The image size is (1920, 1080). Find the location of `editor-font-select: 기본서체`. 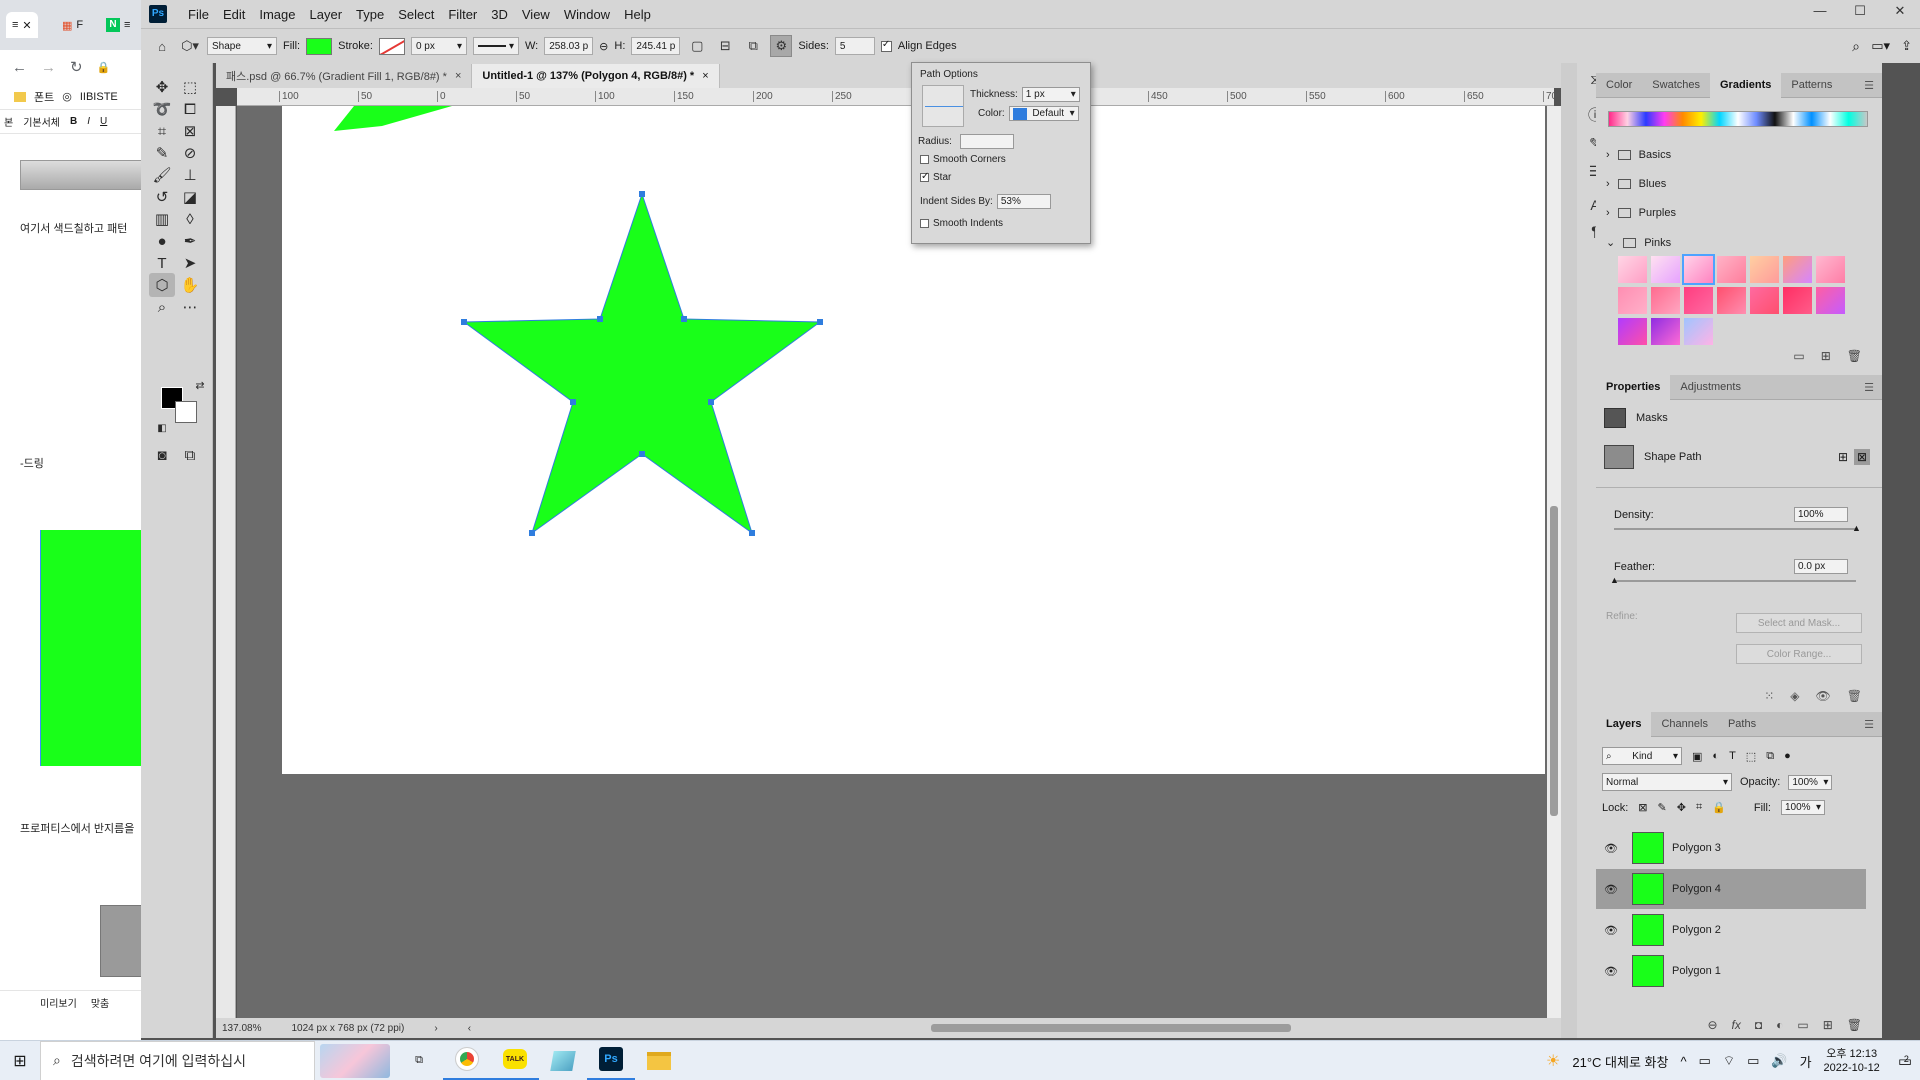

editor-font-select: 기본서체 is located at coordinates (41, 121).